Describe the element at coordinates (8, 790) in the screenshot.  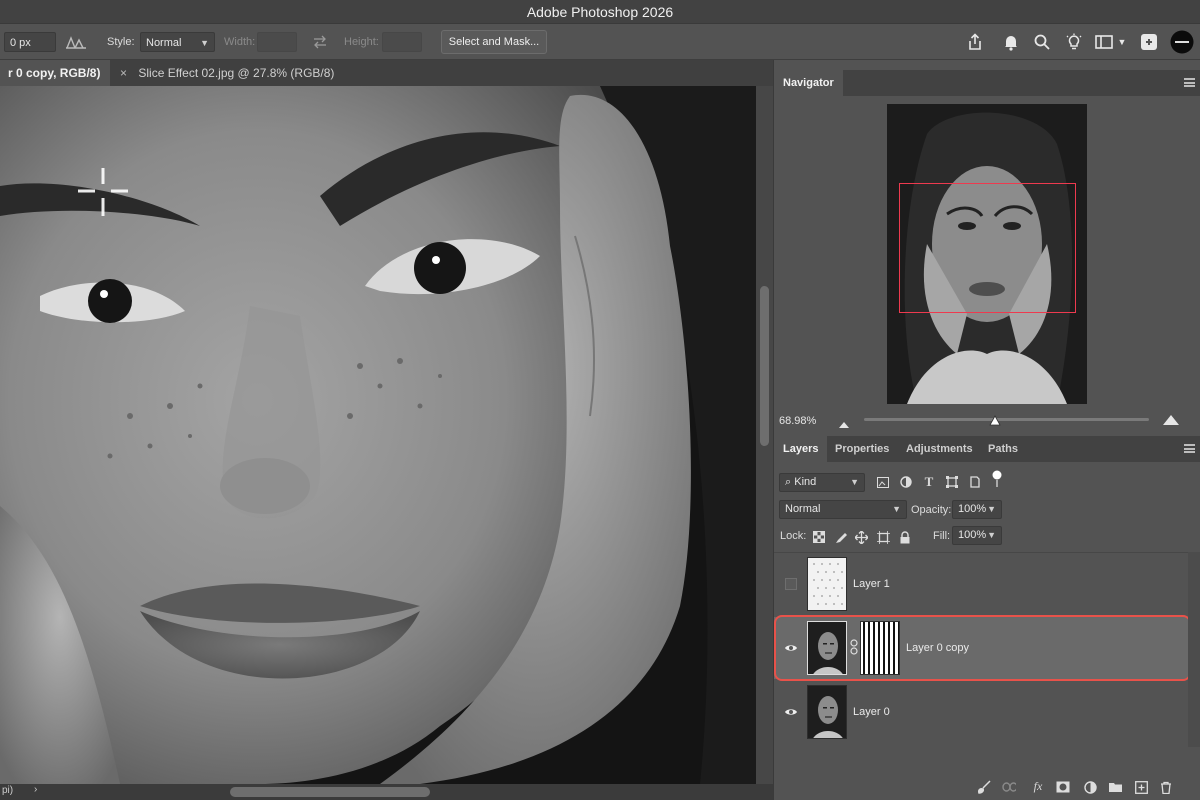
I see `status-text: pi)` at that location.